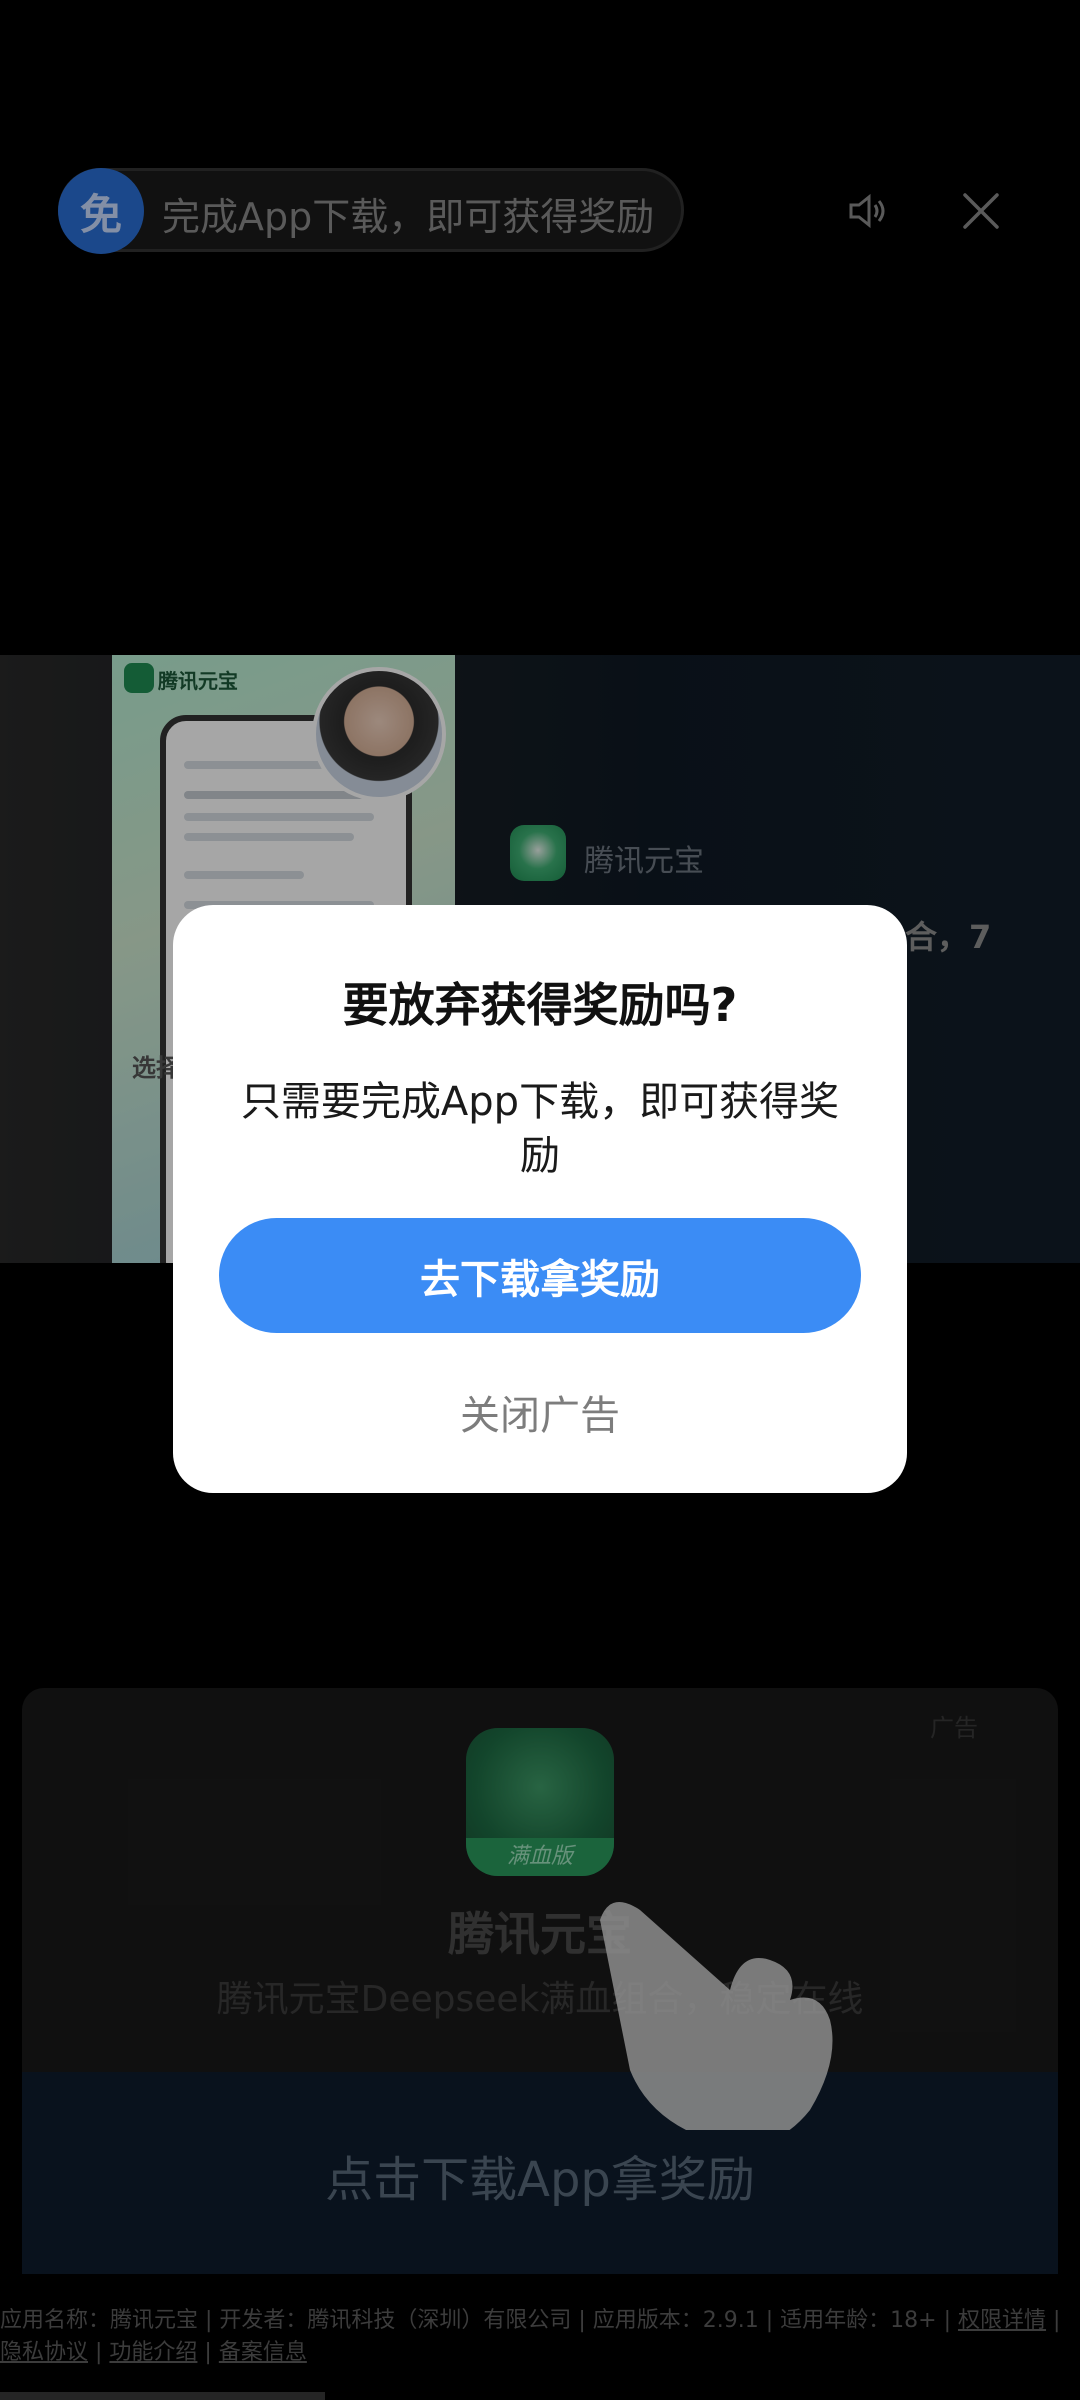 The width and height of the screenshot is (1080, 2400). What do you see at coordinates (540, 1275) in the screenshot?
I see `download-reward-button: 去下载拿奖励` at bounding box center [540, 1275].